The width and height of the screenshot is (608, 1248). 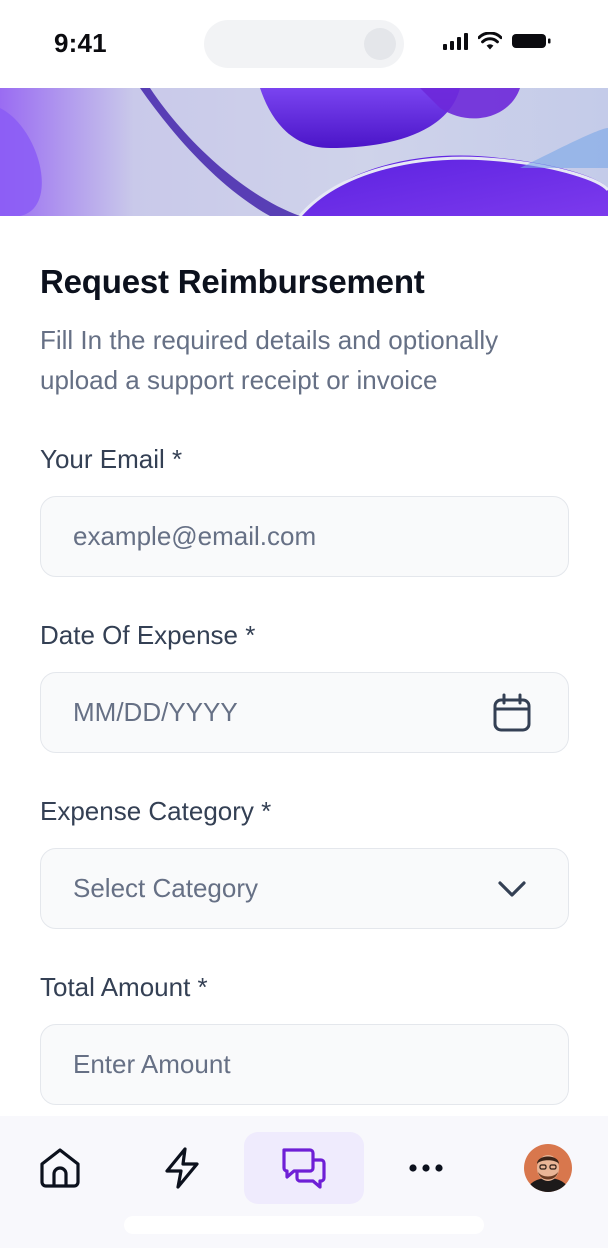 What do you see at coordinates (490, 41) in the screenshot?
I see `wifi-icon` at bounding box center [490, 41].